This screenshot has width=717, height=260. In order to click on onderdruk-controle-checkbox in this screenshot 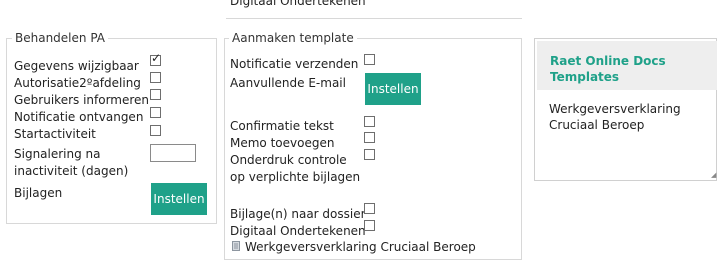, I will do `click(369, 154)`.